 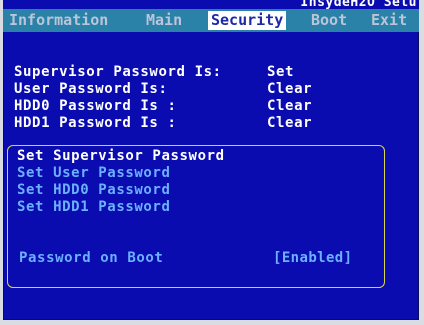 I want to click on hdd0-password-status-label: HDD0 Password Is :, so click(x=95, y=106).